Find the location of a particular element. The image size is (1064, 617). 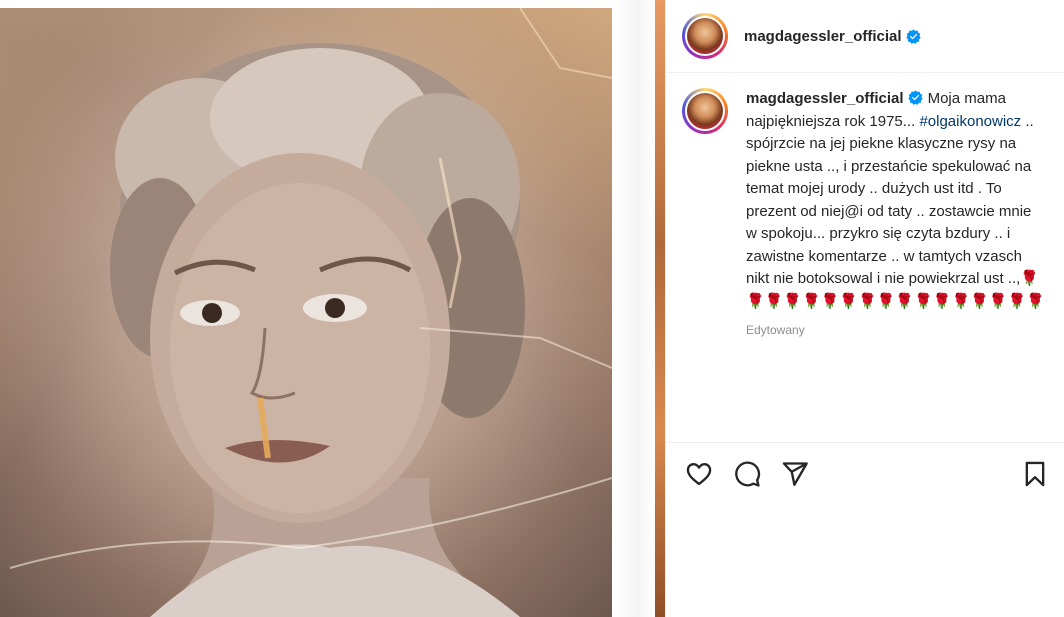

comment-icon is located at coordinates (748, 474).